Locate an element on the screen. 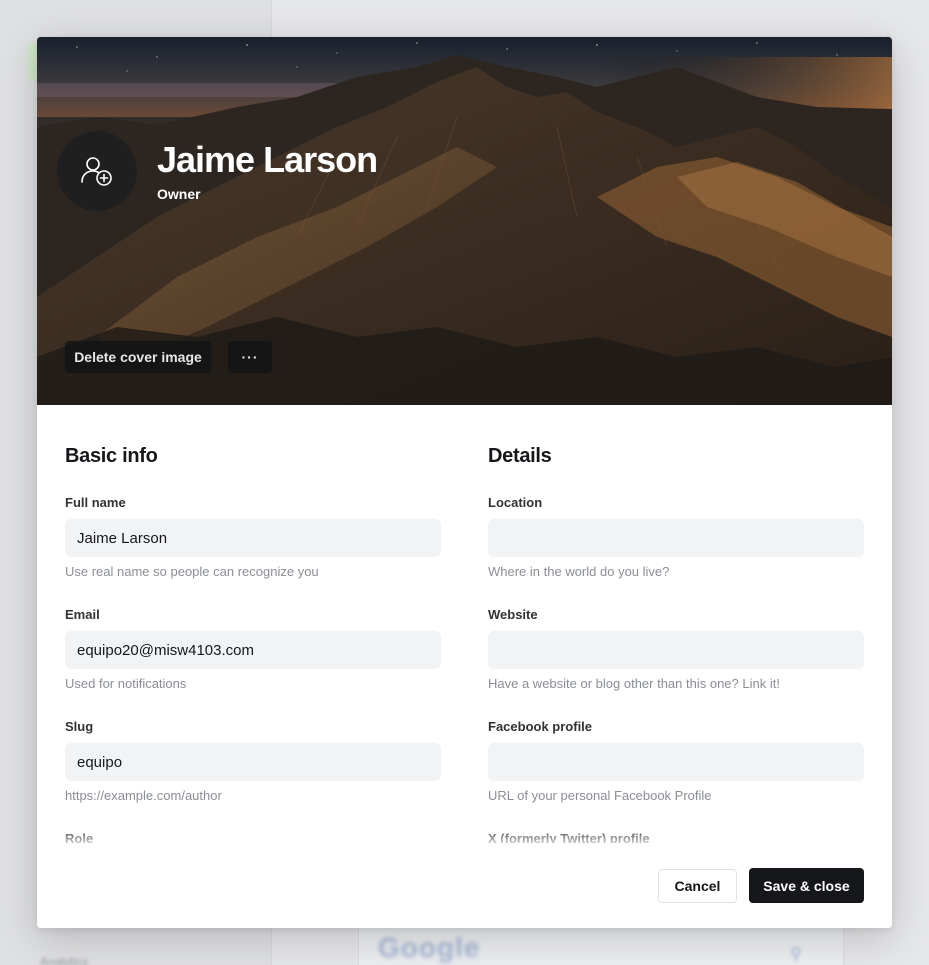 This screenshot has width=929, height=965. email-label: Email is located at coordinates (82, 614).